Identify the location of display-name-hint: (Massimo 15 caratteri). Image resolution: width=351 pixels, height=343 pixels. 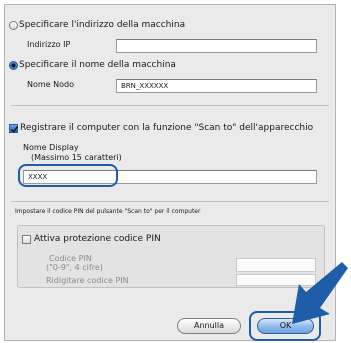
(76, 157).